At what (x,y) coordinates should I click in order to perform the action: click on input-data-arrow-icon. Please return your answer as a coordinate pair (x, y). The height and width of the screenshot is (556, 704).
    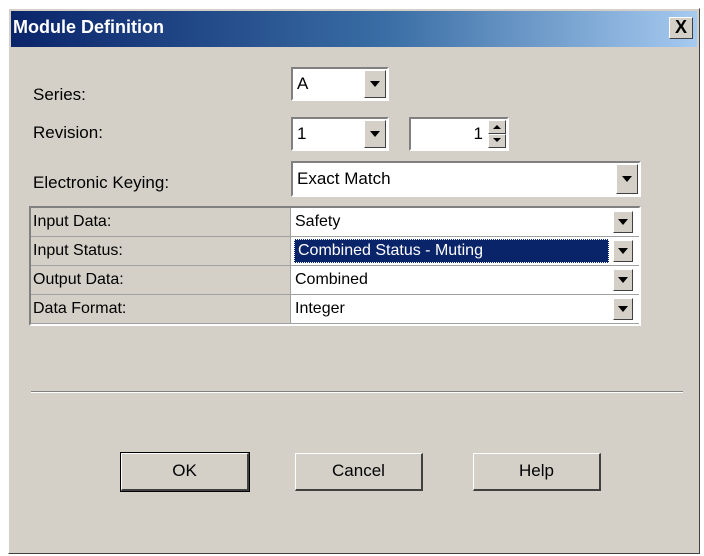
    Looking at the image, I should click on (623, 222).